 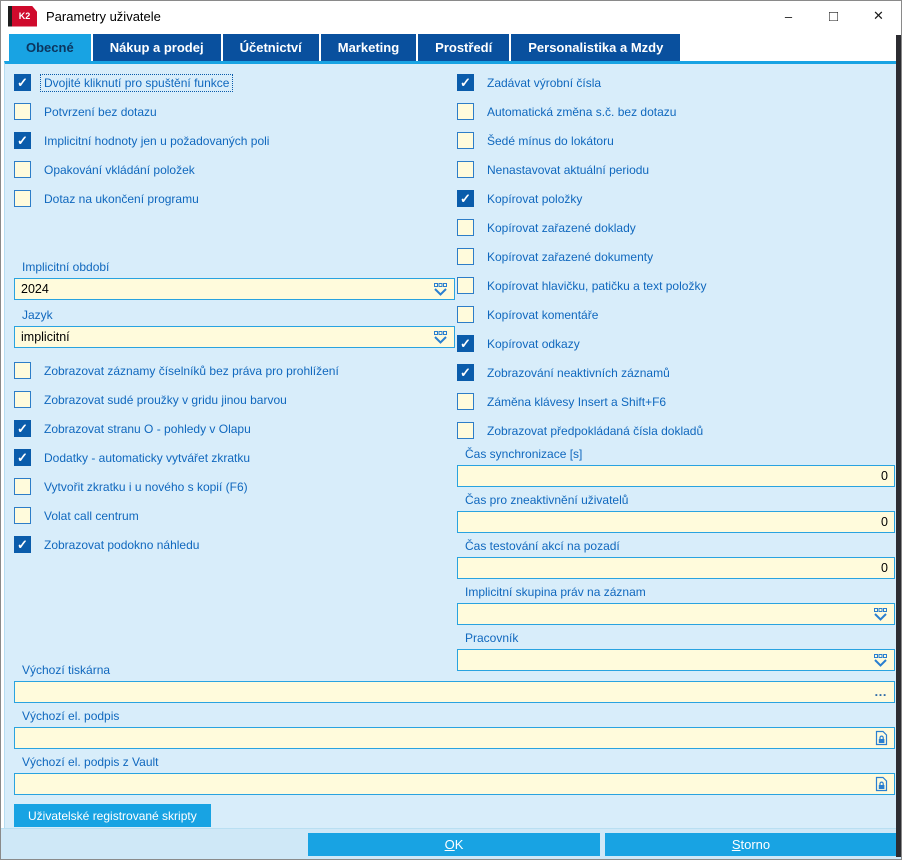 I want to click on checkbox-dotaz-na-ukon-en-programu, so click(x=22, y=198).